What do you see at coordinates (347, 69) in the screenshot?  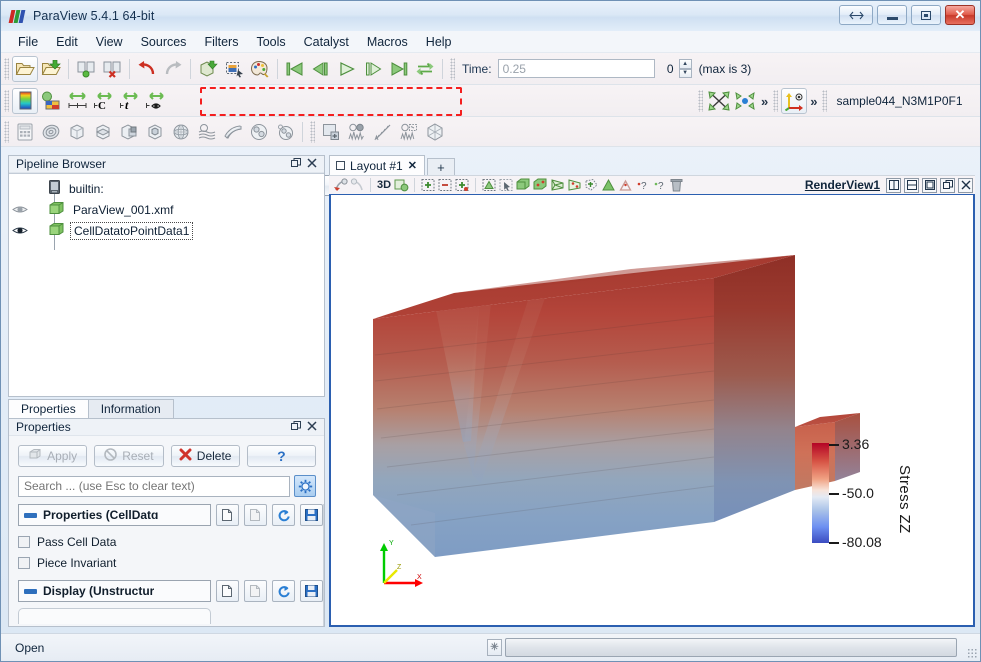 I see `play-button` at bounding box center [347, 69].